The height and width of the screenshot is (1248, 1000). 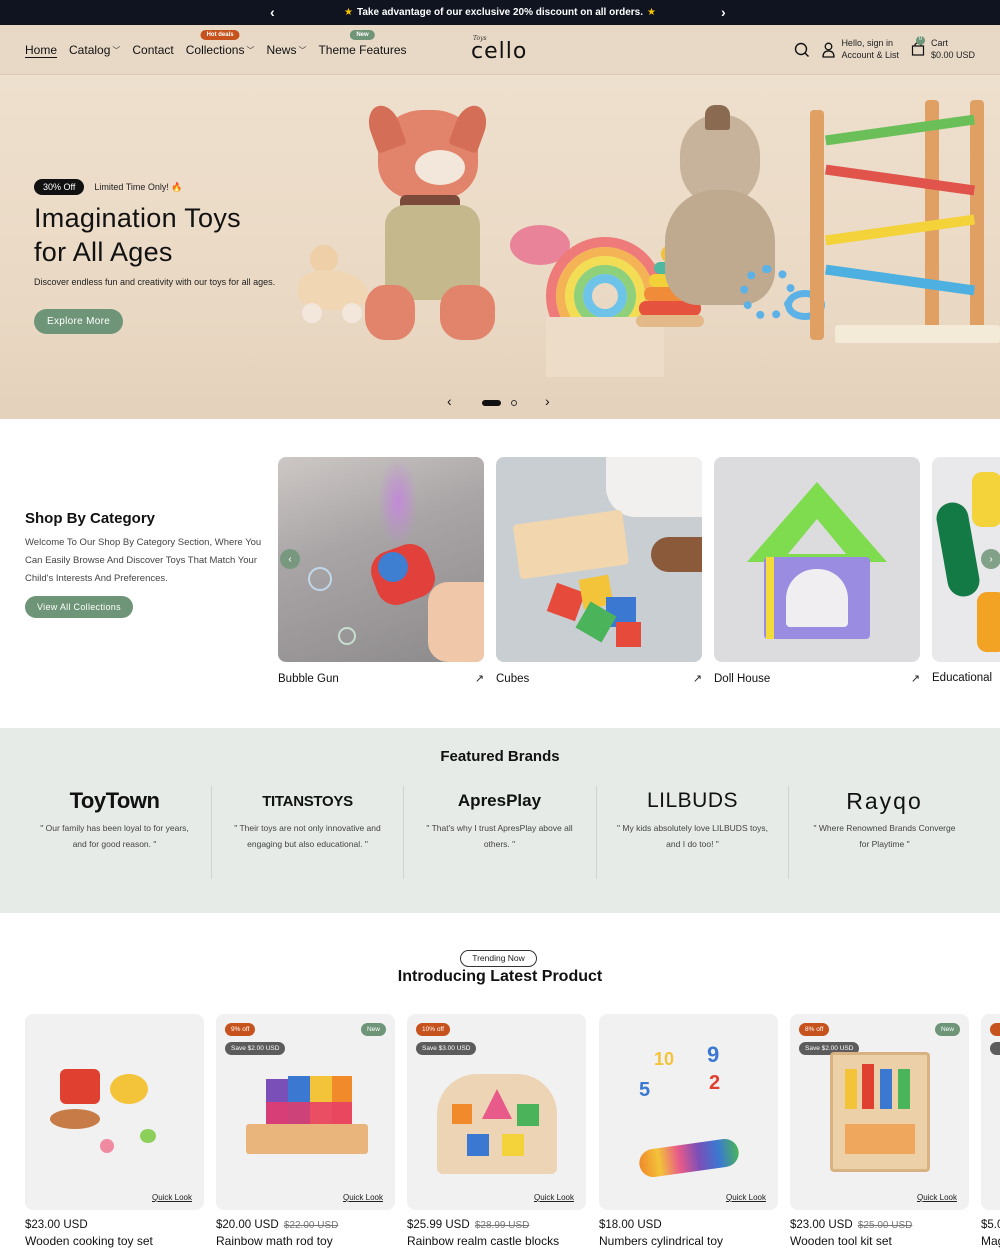 I want to click on category-label-row: Bubble Gun ↗, so click(x=381, y=679).